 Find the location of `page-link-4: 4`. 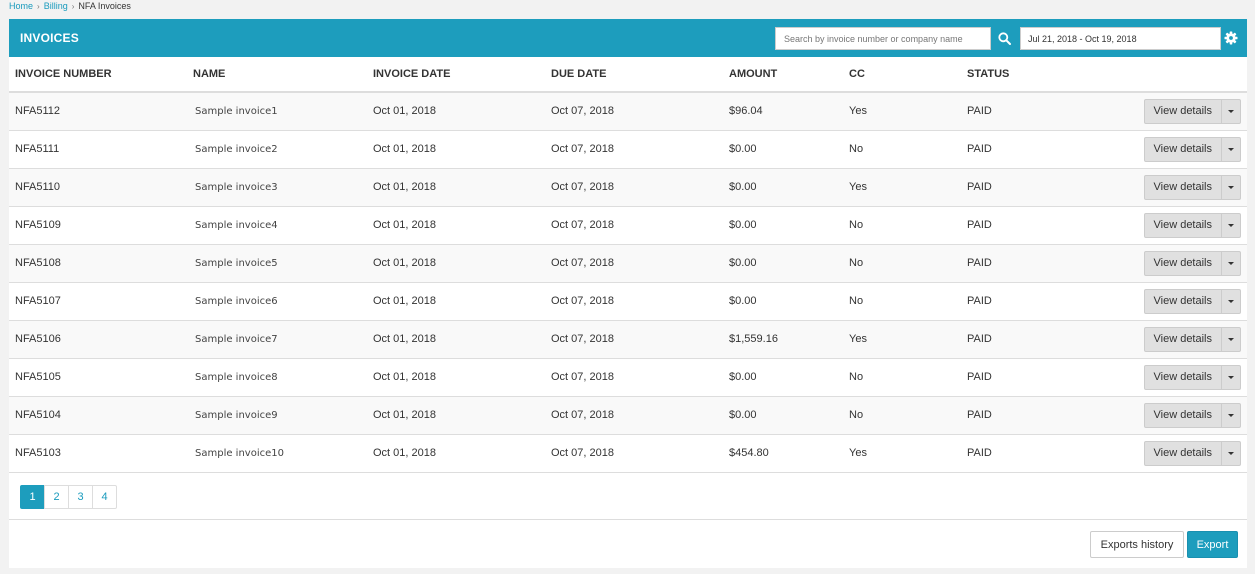

page-link-4: 4 is located at coordinates (104, 497).